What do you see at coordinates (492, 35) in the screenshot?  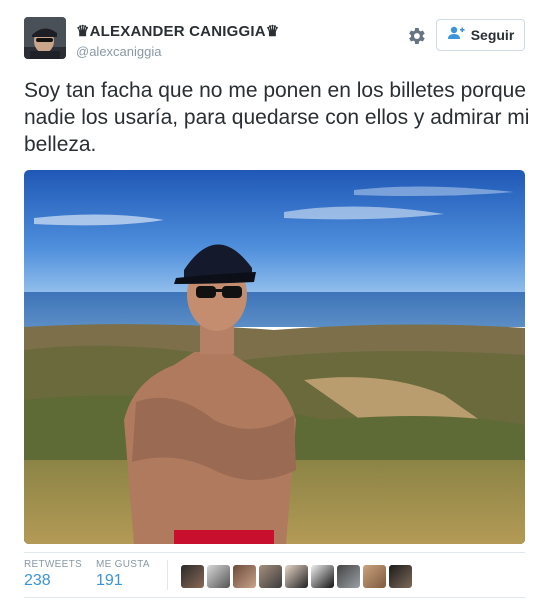 I see `follow-label: Seguir` at bounding box center [492, 35].